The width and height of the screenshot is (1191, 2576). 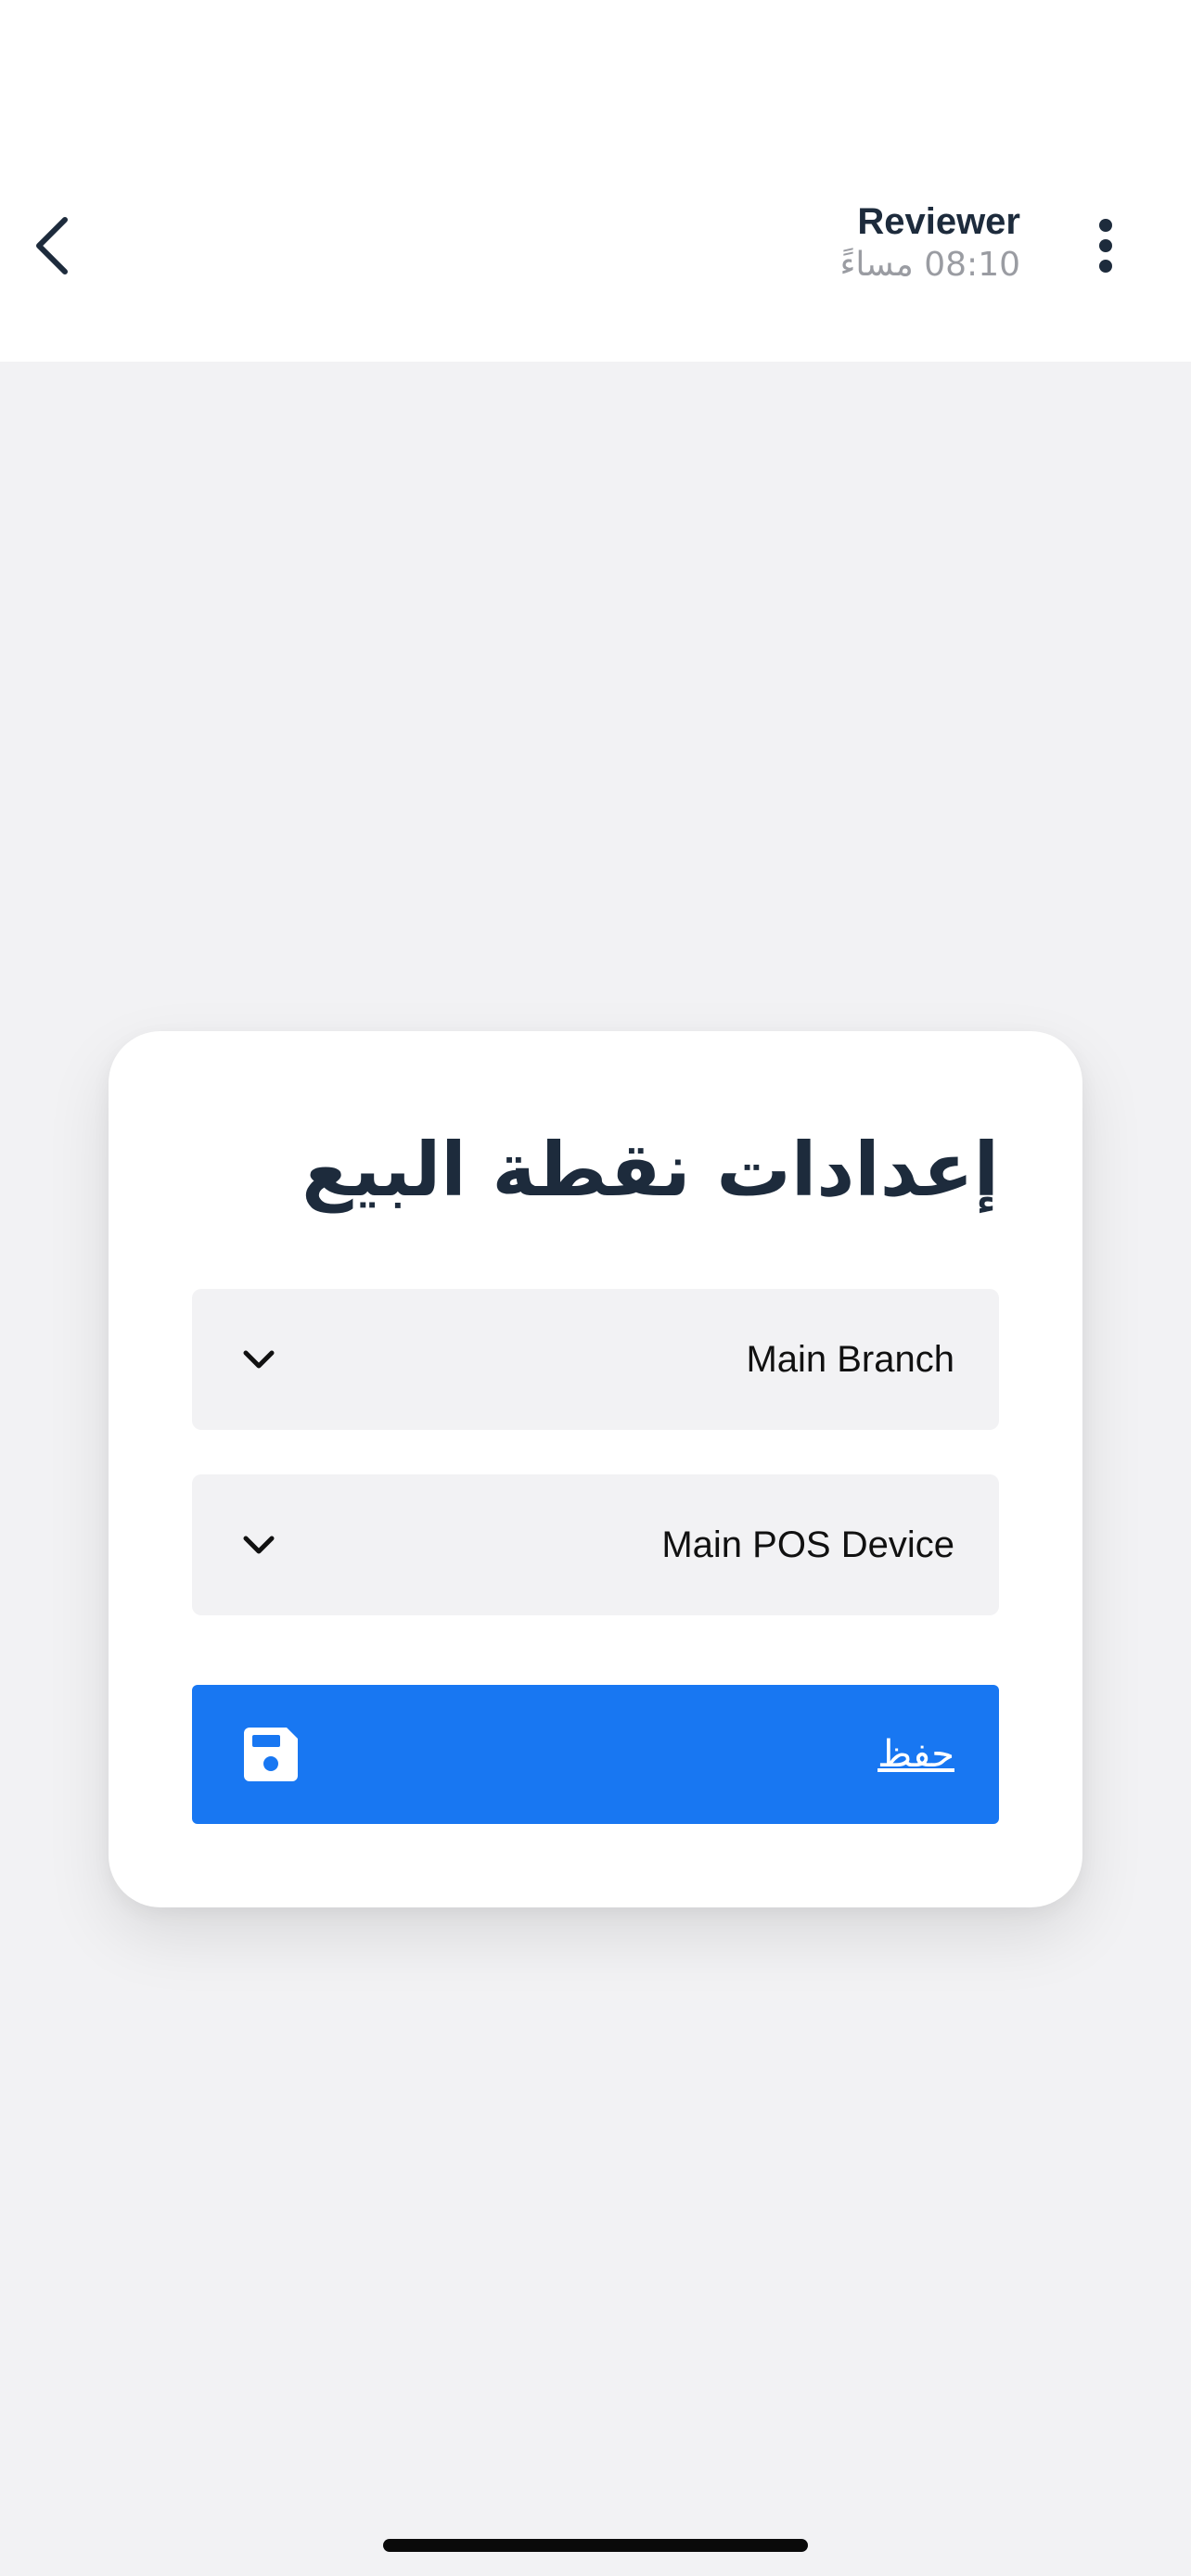 What do you see at coordinates (595, 2545) in the screenshot?
I see `home-indicator` at bounding box center [595, 2545].